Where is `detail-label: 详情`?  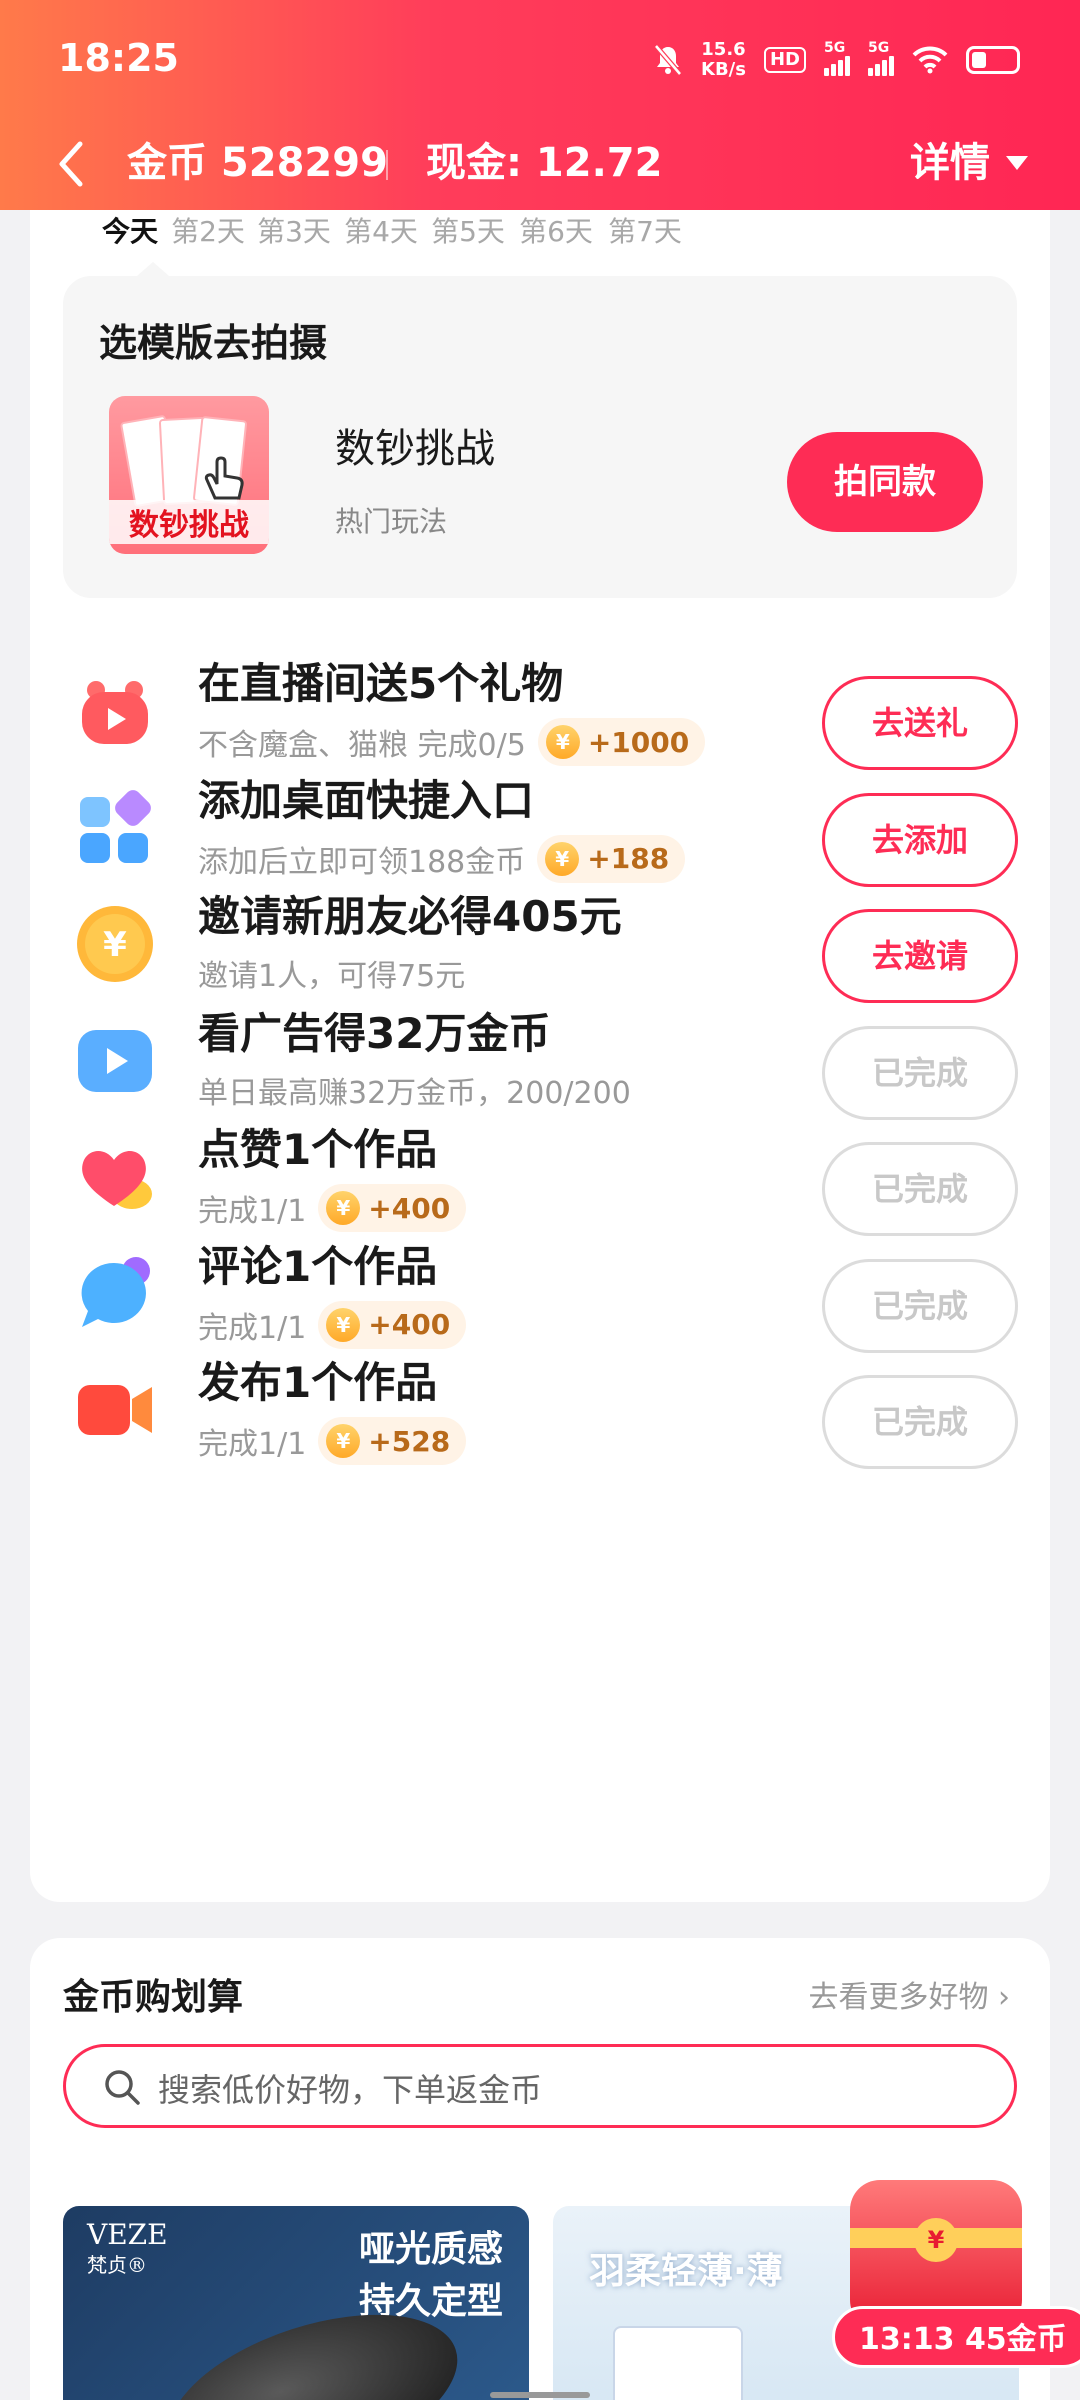 detail-label: 详情 is located at coordinates (950, 163).